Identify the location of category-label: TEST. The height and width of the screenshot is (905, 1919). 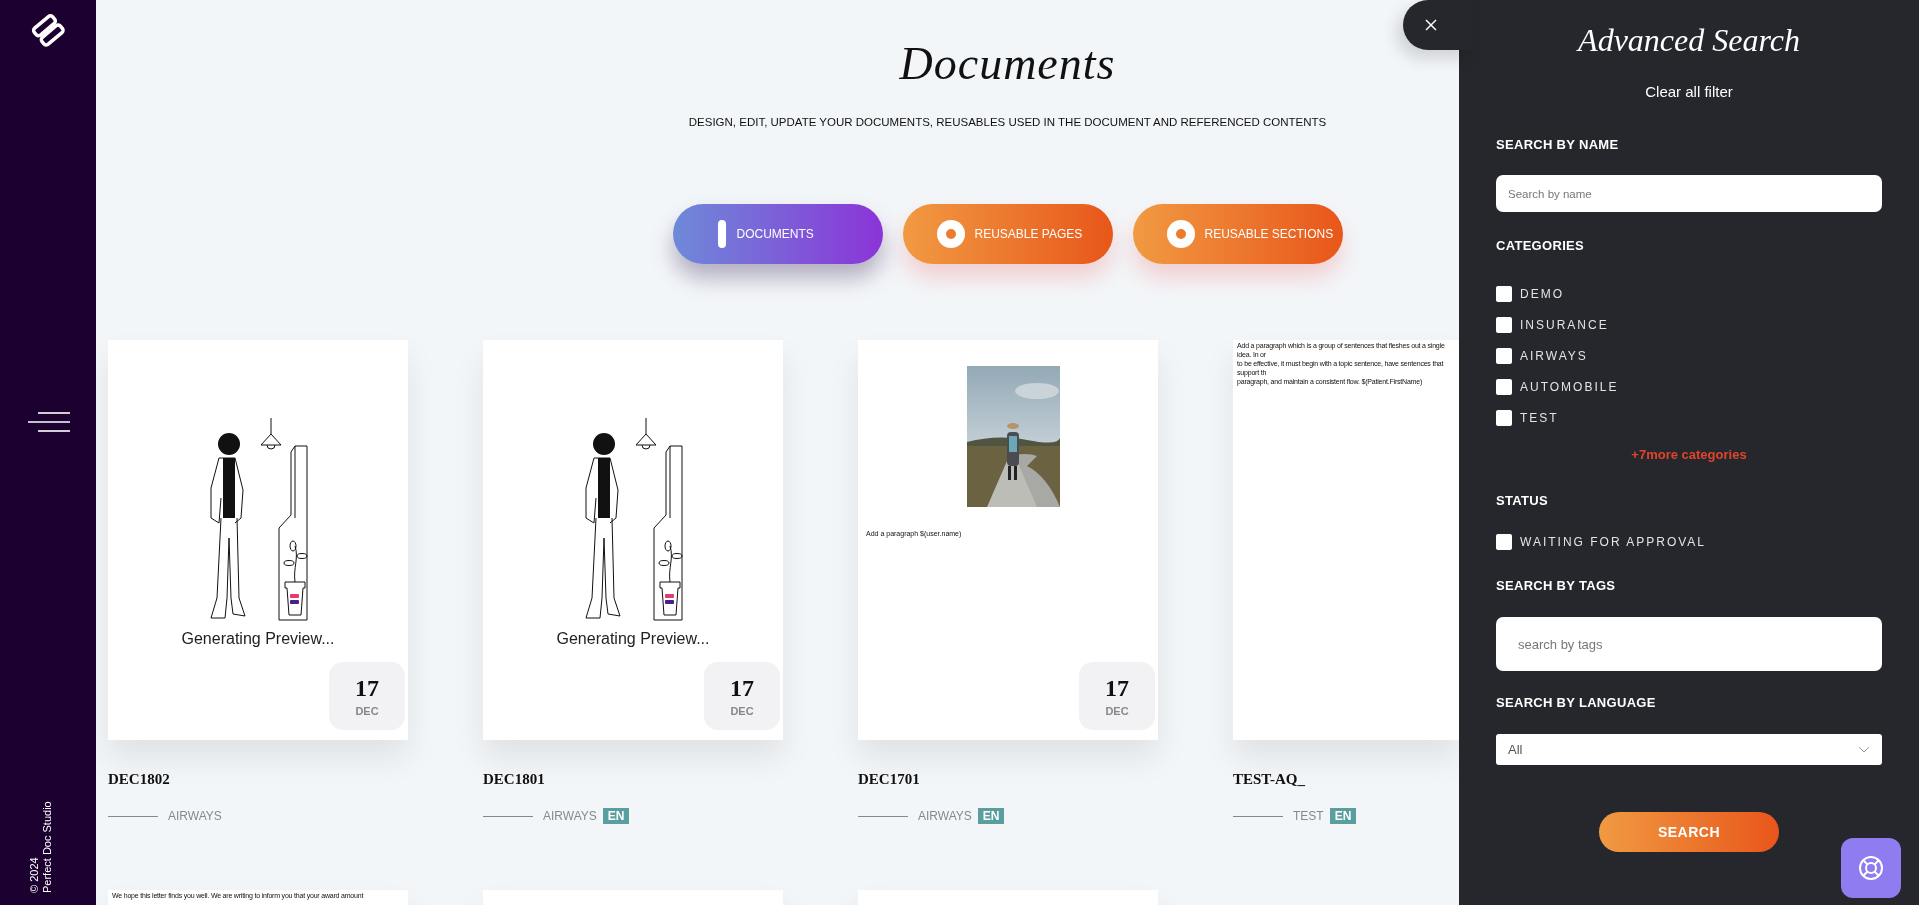
(1308, 816).